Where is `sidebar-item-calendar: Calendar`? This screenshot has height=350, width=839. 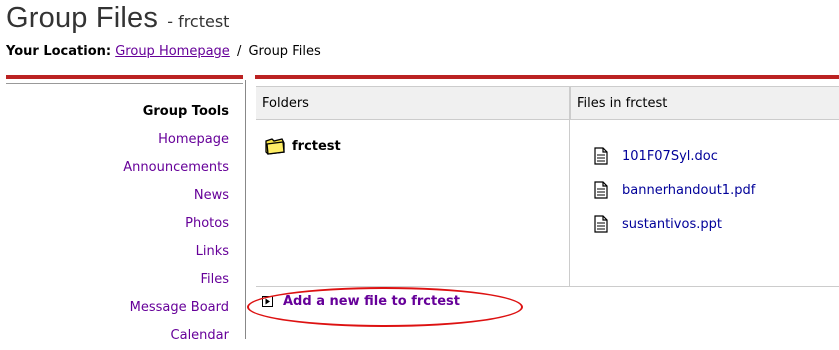 sidebar-item-calendar: Calendar is located at coordinates (176, 336).